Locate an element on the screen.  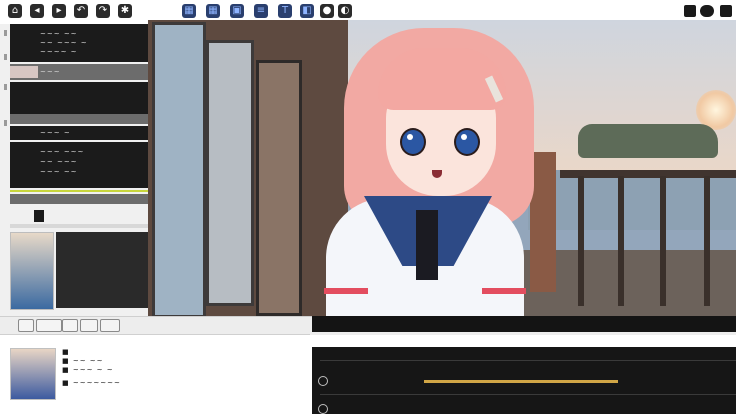
avatar is located at coordinates (33, 374).